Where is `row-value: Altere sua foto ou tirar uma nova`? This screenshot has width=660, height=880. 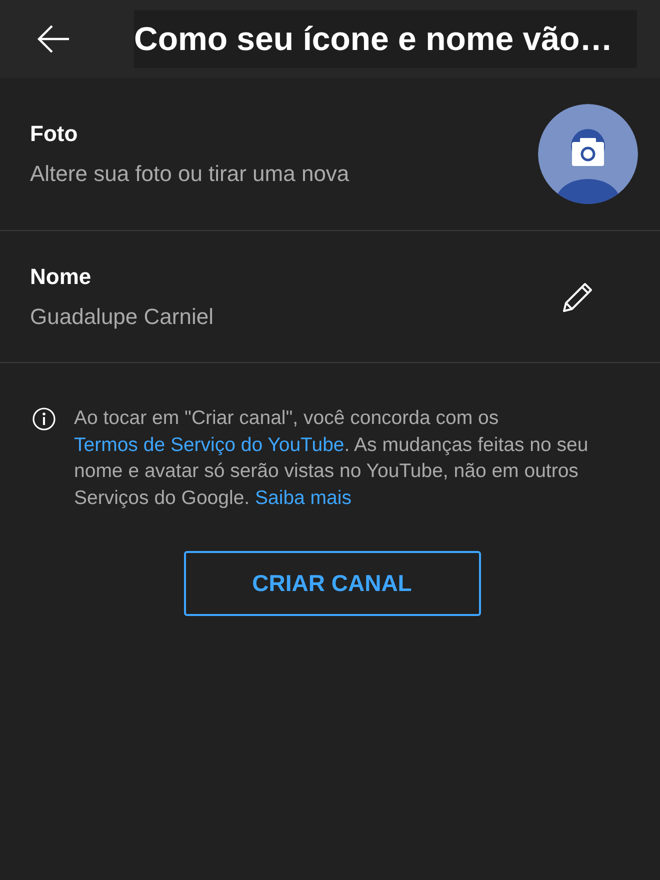
row-value: Altere sua foto ou tirar uma nova is located at coordinates (190, 174).